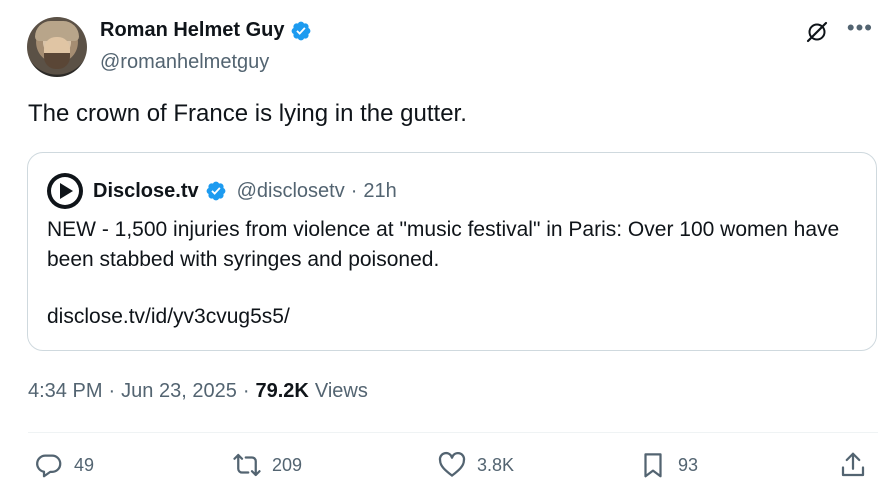 This screenshot has width=891, height=493. Describe the element at coordinates (57, 47) in the screenshot. I see `author-avatar` at that location.